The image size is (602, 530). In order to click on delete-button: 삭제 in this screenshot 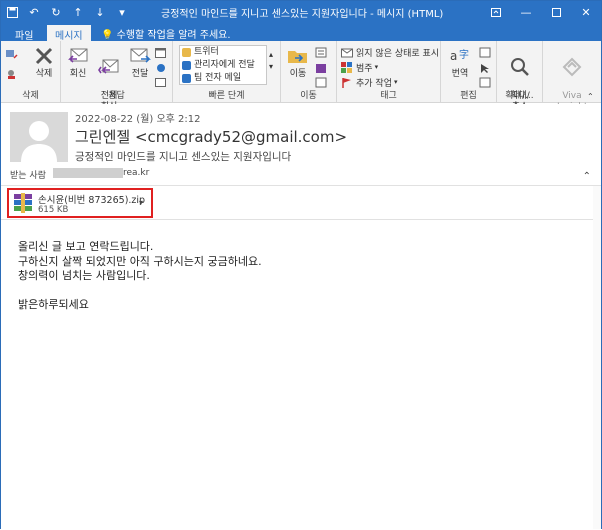, I will do `click(44, 62)`.